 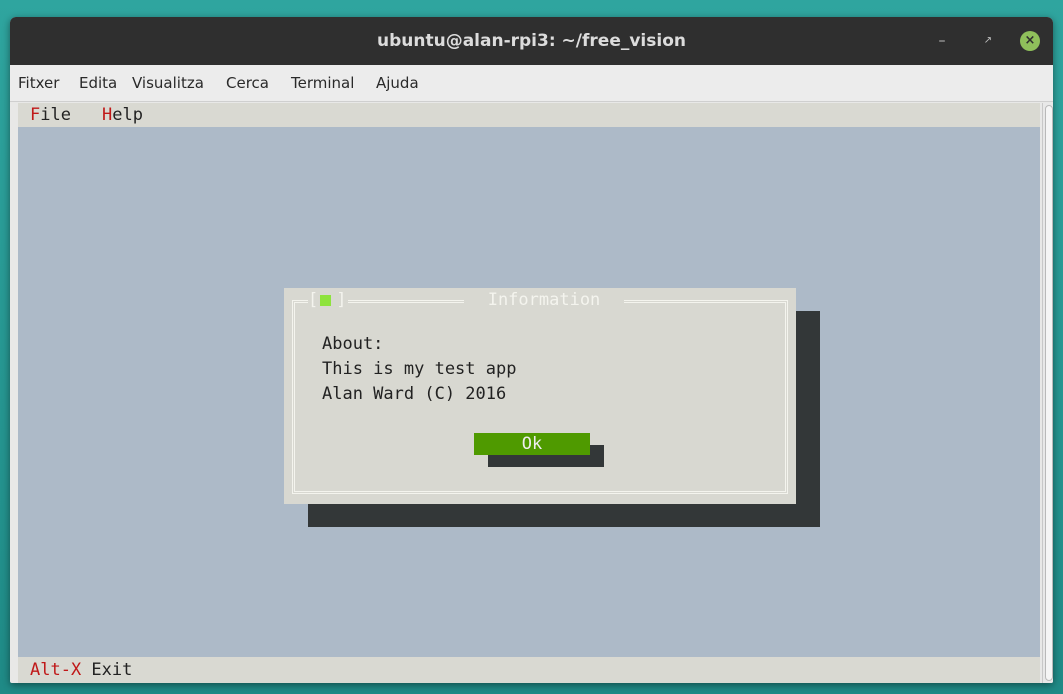 I want to click on menu-cerca: Cerca, so click(x=247, y=83).